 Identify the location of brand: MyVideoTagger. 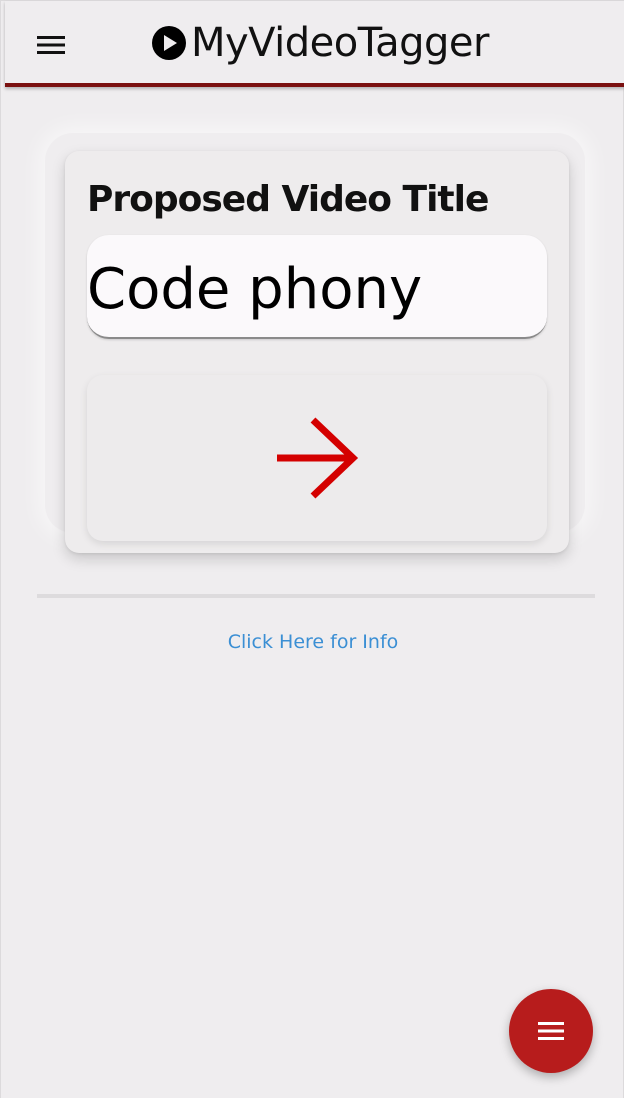
(320, 43).